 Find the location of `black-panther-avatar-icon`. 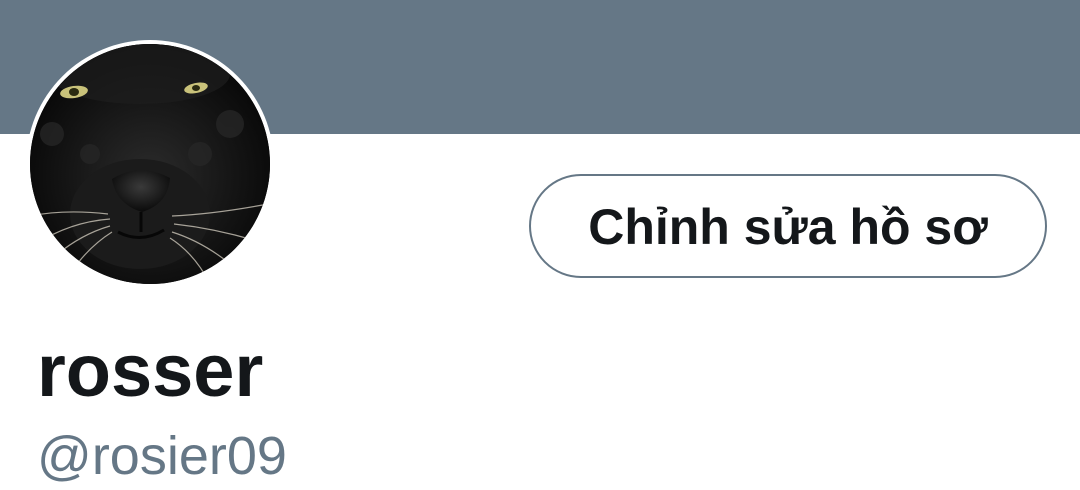

black-panther-avatar-icon is located at coordinates (150, 164).